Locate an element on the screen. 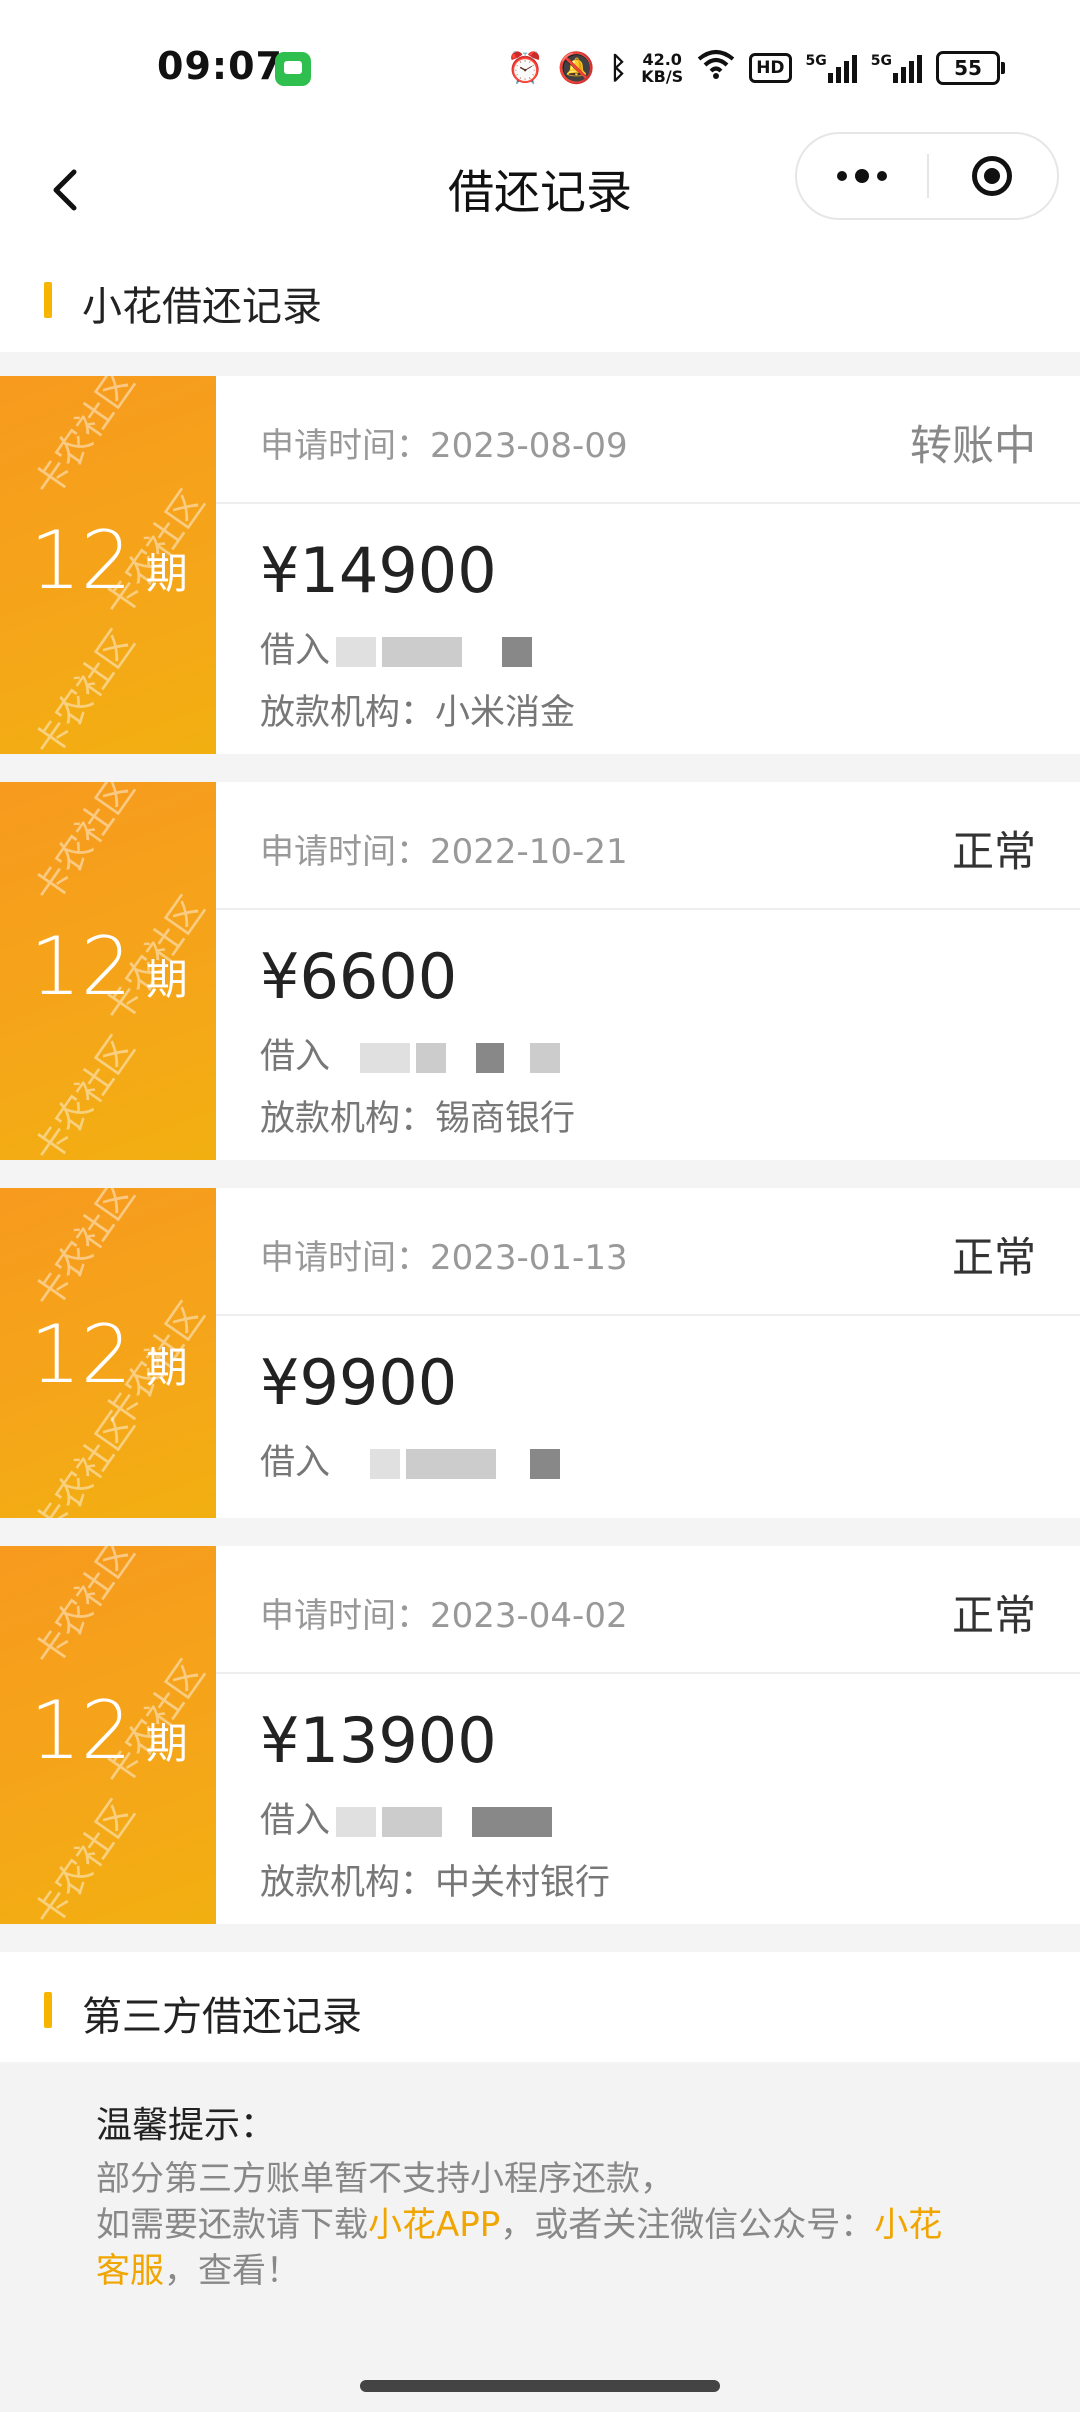  network-speed-unit: KB/S is located at coordinates (662, 76).